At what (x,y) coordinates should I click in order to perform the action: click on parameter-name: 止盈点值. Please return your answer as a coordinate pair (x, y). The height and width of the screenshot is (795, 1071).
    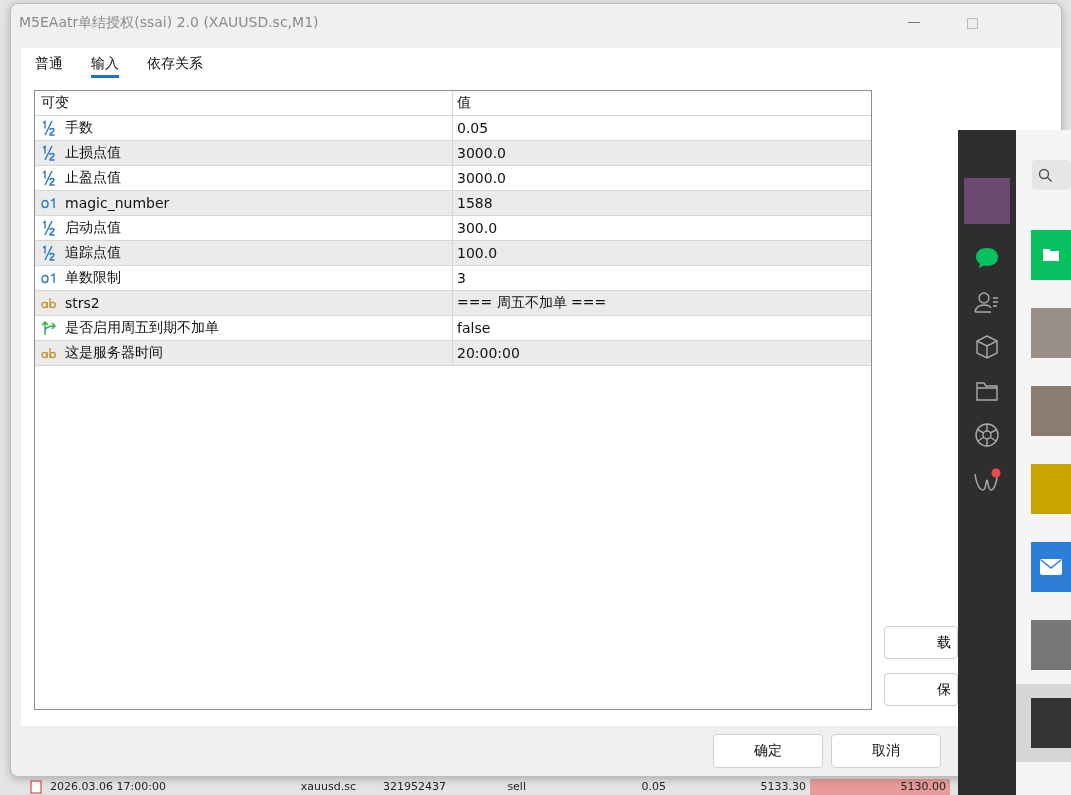
    Looking at the image, I should click on (93, 178).